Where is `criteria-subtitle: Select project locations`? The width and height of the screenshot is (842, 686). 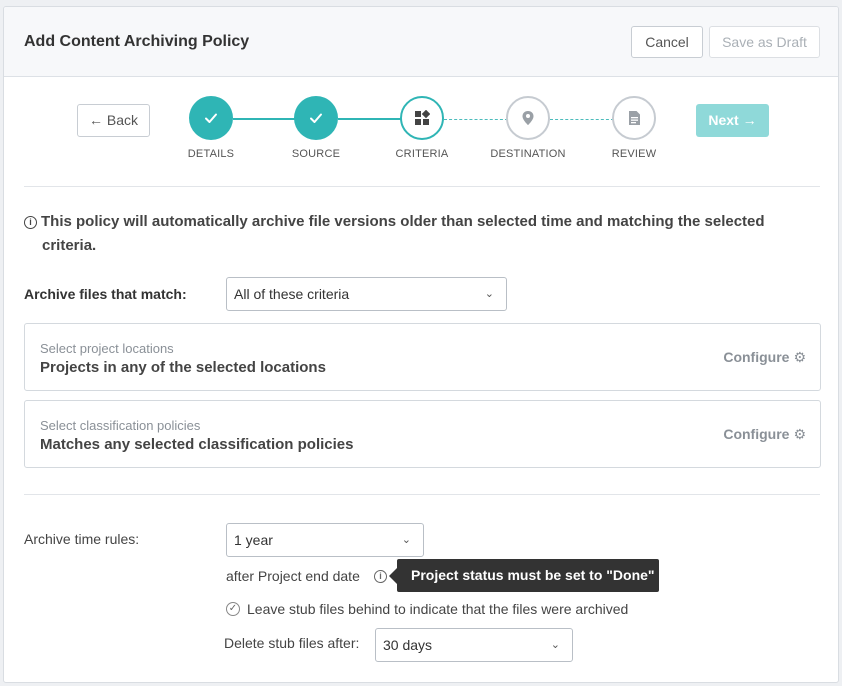 criteria-subtitle: Select project locations is located at coordinates (107, 348).